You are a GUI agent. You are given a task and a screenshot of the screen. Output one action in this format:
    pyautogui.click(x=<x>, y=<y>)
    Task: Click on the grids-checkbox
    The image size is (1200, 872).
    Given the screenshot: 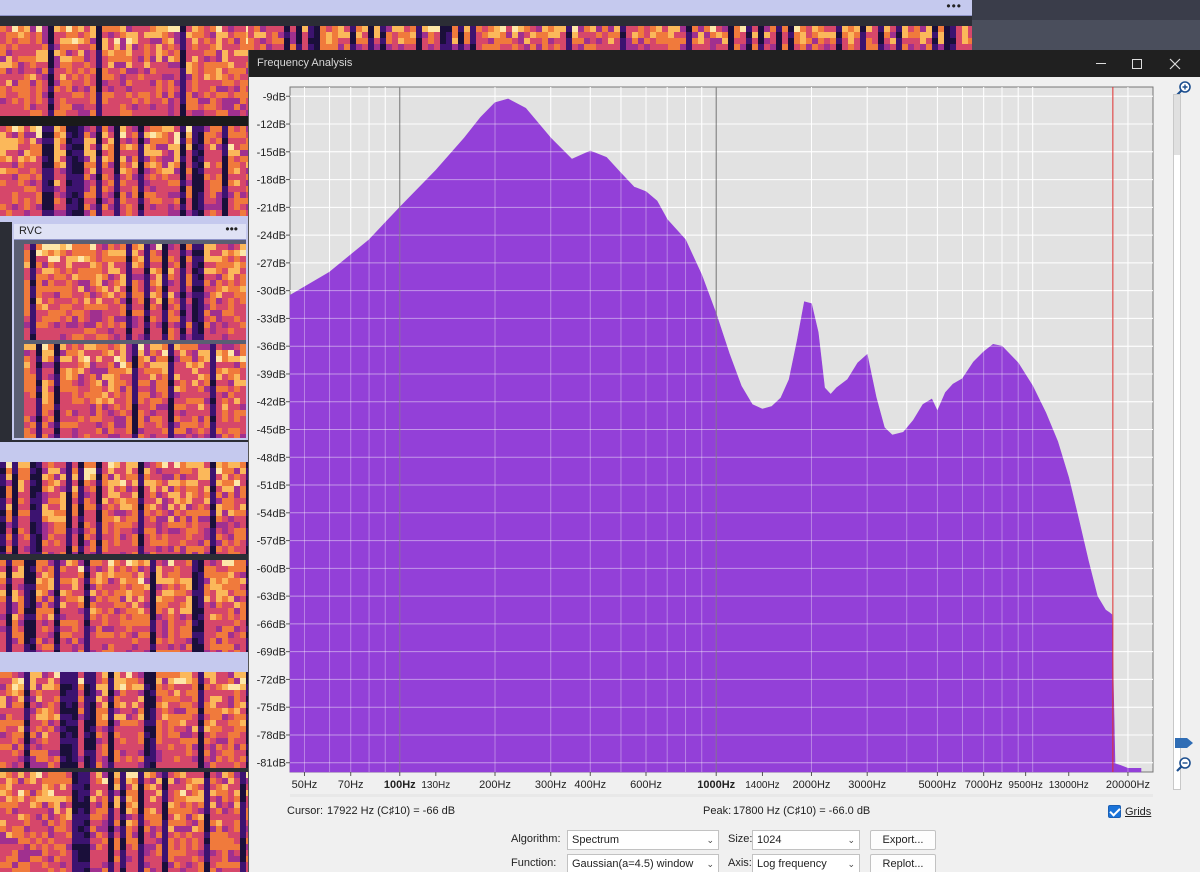 What is the action you would take?
    pyautogui.click(x=1114, y=811)
    